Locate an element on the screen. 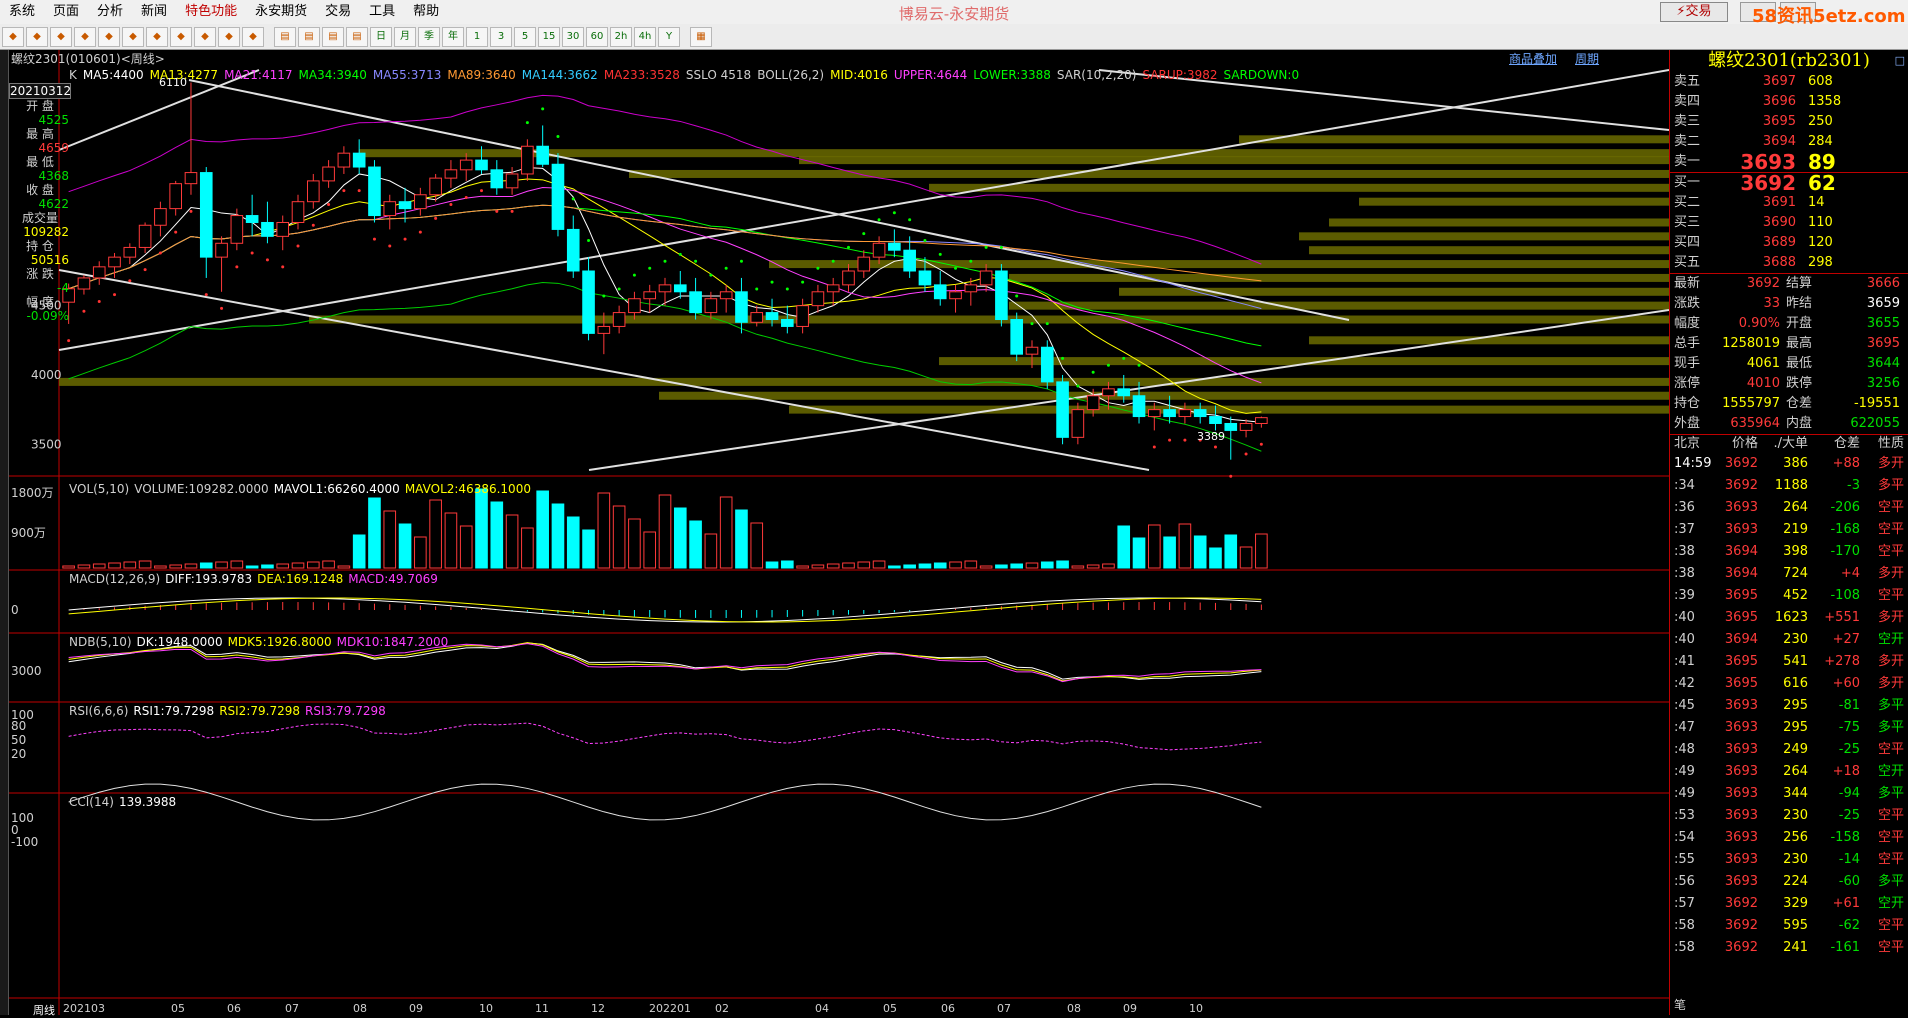  period-button-9: 60 is located at coordinates (597, 36).